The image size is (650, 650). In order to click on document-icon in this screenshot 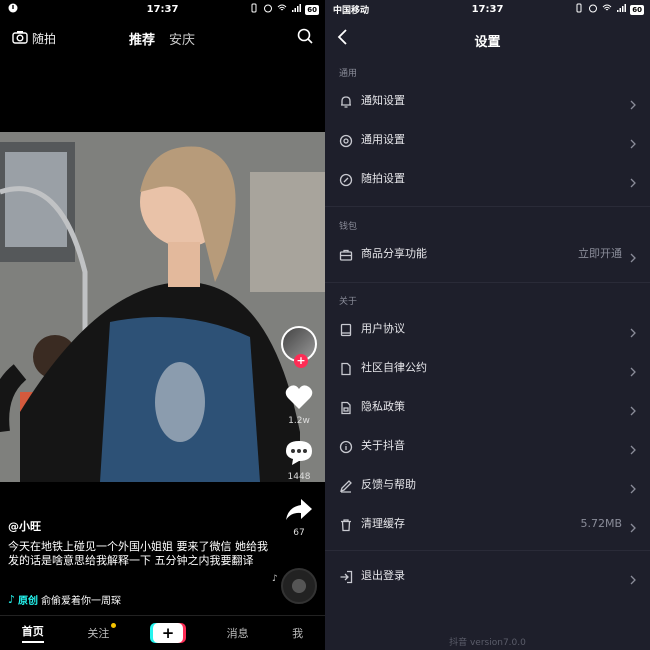, I will do `click(346, 370)`.